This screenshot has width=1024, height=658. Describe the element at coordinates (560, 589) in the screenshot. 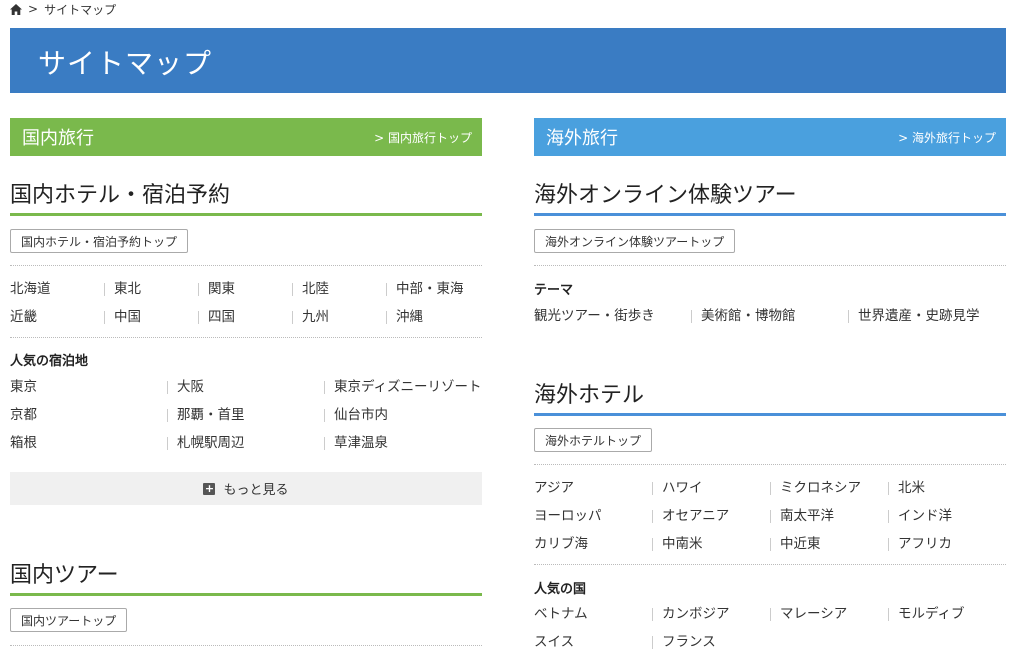

I see `popular-country-heading: 人気の国` at that location.